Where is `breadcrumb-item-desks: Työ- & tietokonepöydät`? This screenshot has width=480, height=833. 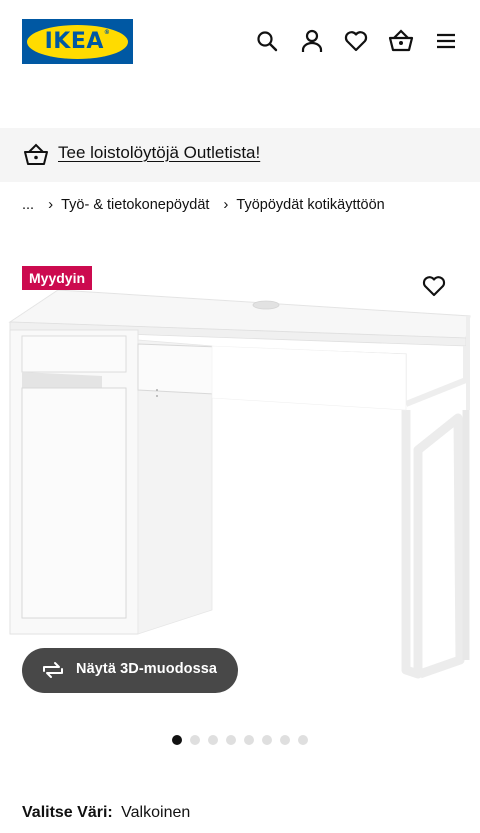 breadcrumb-item-desks: Työ- & tietokonepöydät is located at coordinates (135, 205).